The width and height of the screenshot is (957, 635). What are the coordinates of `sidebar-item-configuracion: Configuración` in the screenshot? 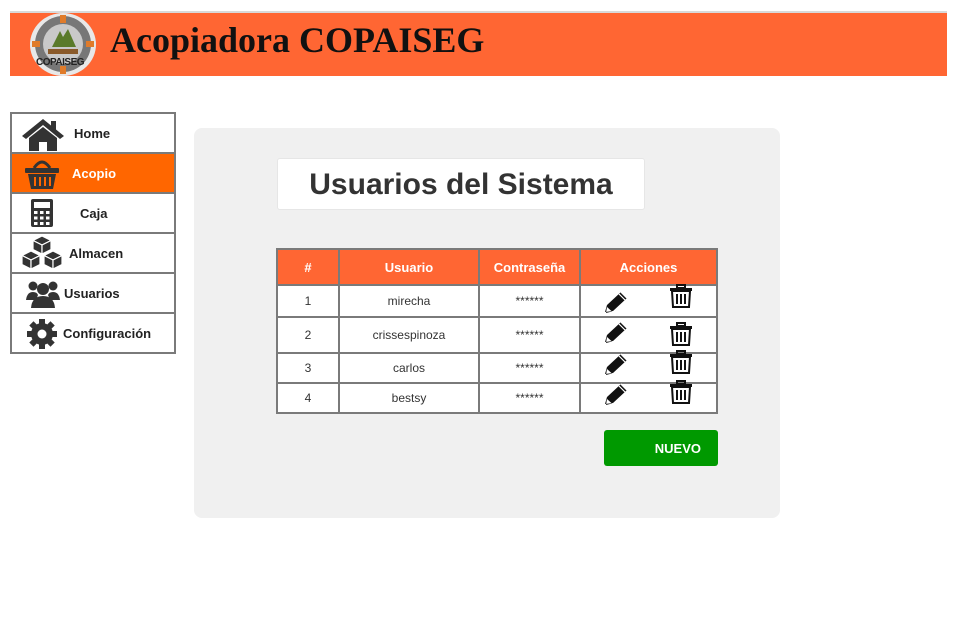 It's located at (93, 333).